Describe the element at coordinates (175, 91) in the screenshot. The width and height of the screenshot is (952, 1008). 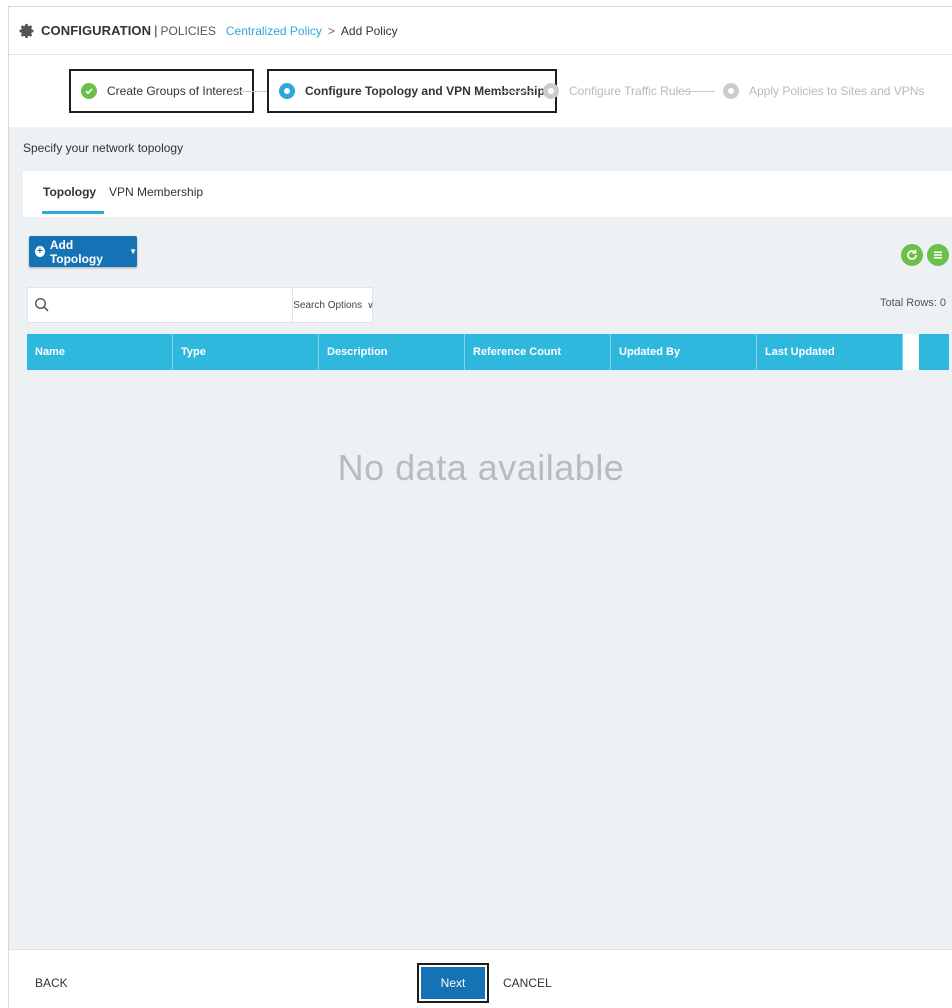
I see `step-label: Create Groups of Interest` at that location.